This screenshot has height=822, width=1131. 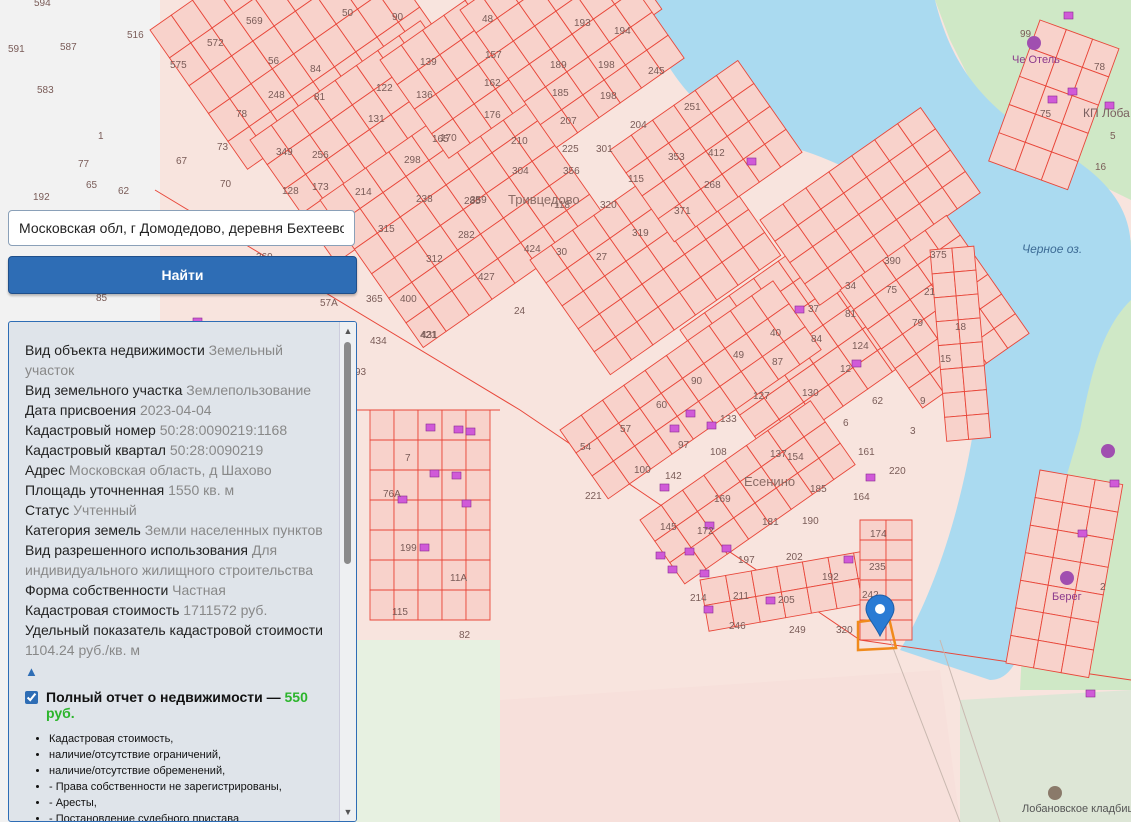 What do you see at coordinates (1101, 167) in the screenshot?
I see `parcel-number-label: 16` at bounding box center [1101, 167].